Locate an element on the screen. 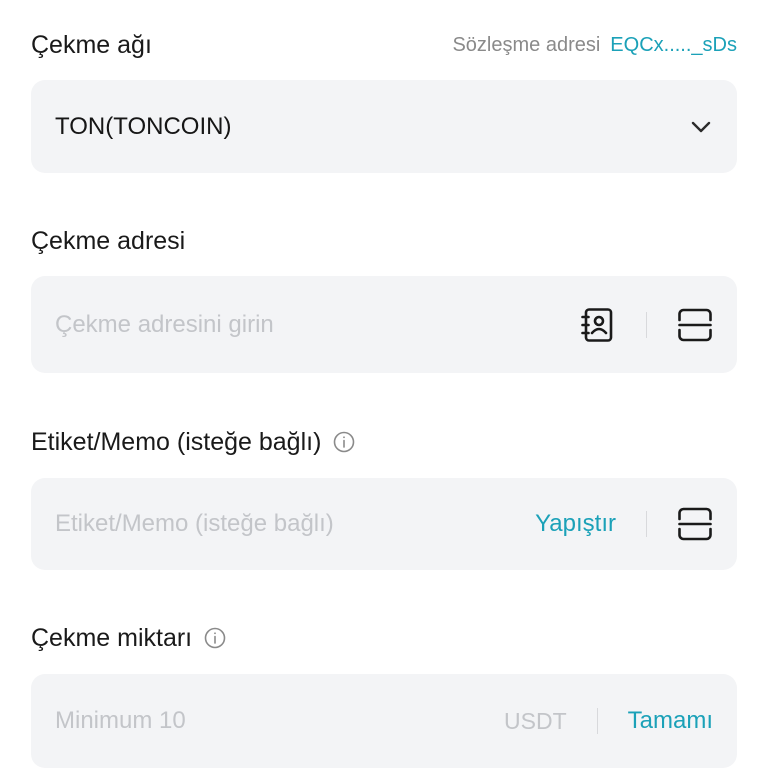 This screenshot has width=768, height=768. amount-label-row: Çekme miktarı is located at coordinates (384, 638).